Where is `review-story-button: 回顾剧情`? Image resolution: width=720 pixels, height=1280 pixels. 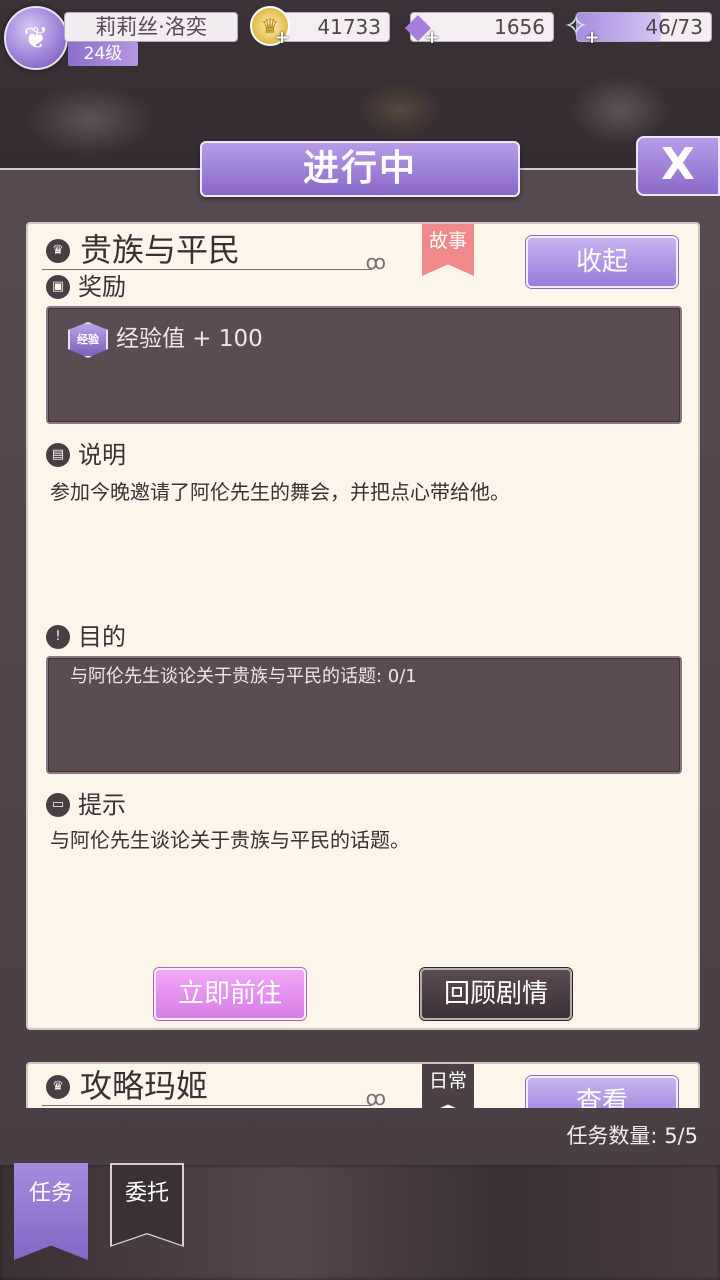
review-story-button: 回顾剧情 is located at coordinates (496, 994).